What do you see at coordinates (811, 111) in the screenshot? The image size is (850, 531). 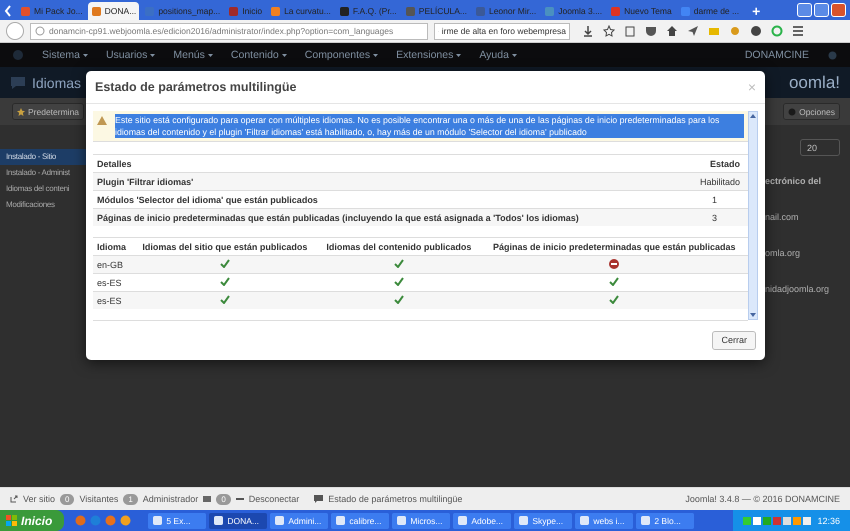 I see `options-button: Opciones` at bounding box center [811, 111].